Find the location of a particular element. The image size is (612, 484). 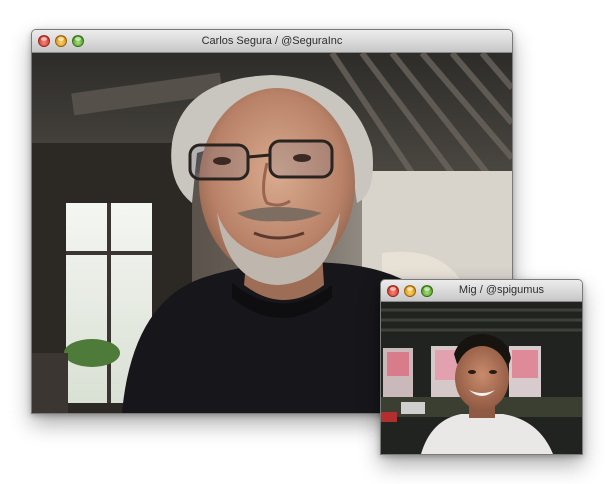

pip-close-button is located at coordinates (393, 290).